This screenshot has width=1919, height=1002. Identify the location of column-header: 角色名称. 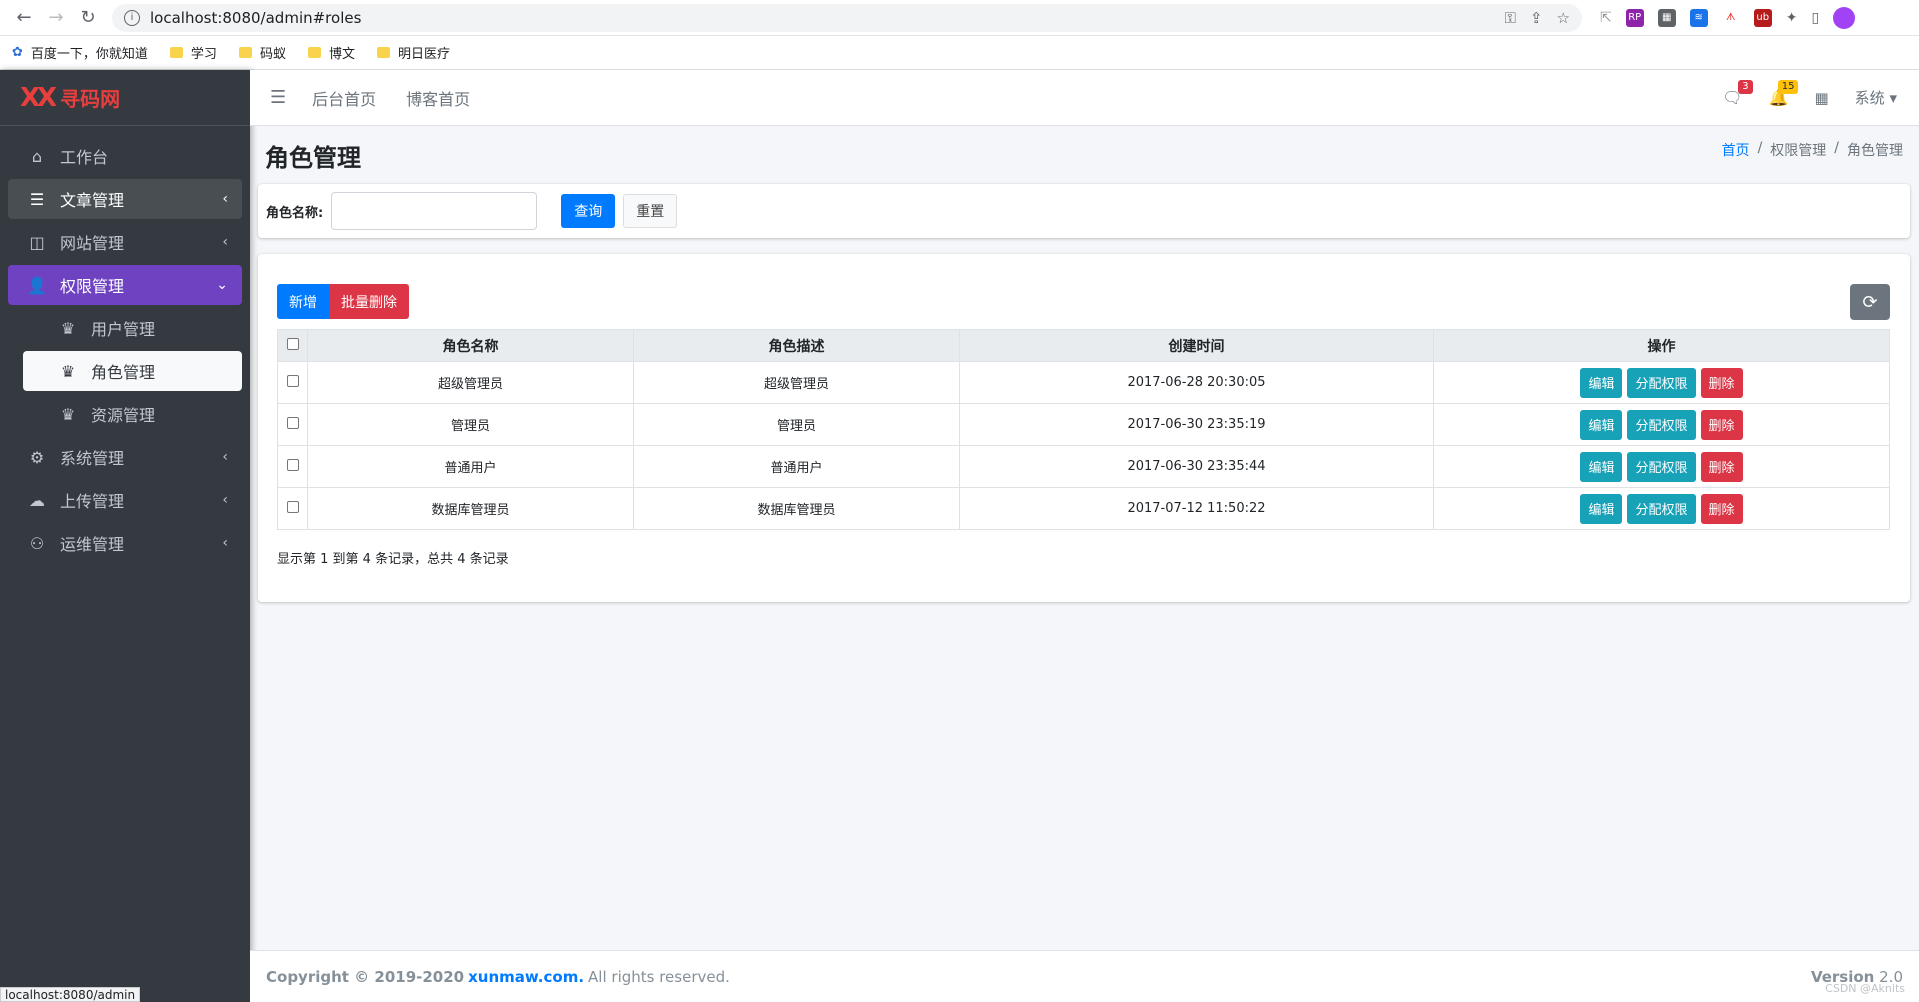
(470, 345).